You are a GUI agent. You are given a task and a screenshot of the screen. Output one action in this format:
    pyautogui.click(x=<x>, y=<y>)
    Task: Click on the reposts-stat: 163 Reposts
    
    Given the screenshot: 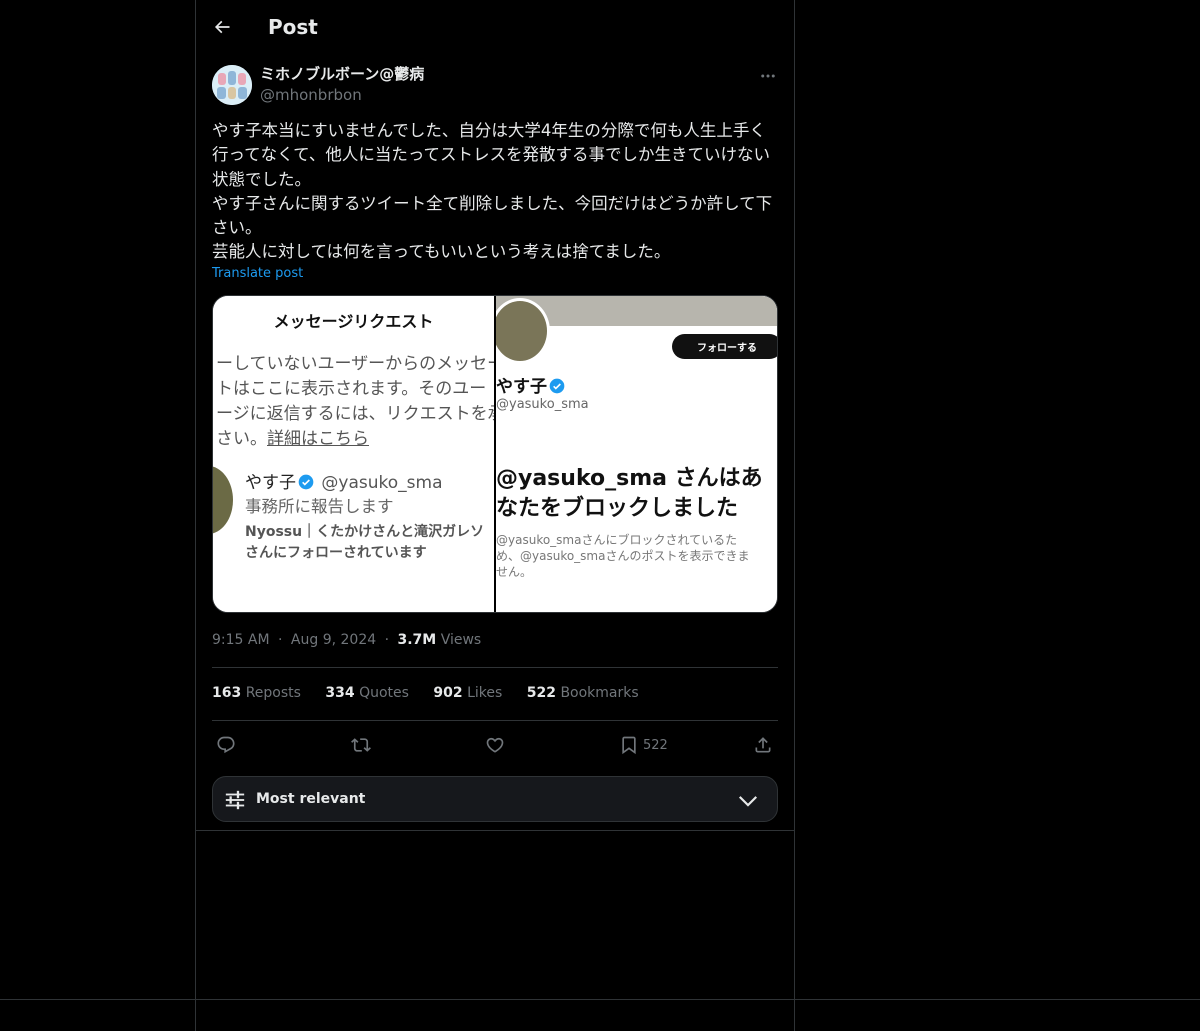 What is the action you would take?
    pyautogui.click(x=256, y=693)
    